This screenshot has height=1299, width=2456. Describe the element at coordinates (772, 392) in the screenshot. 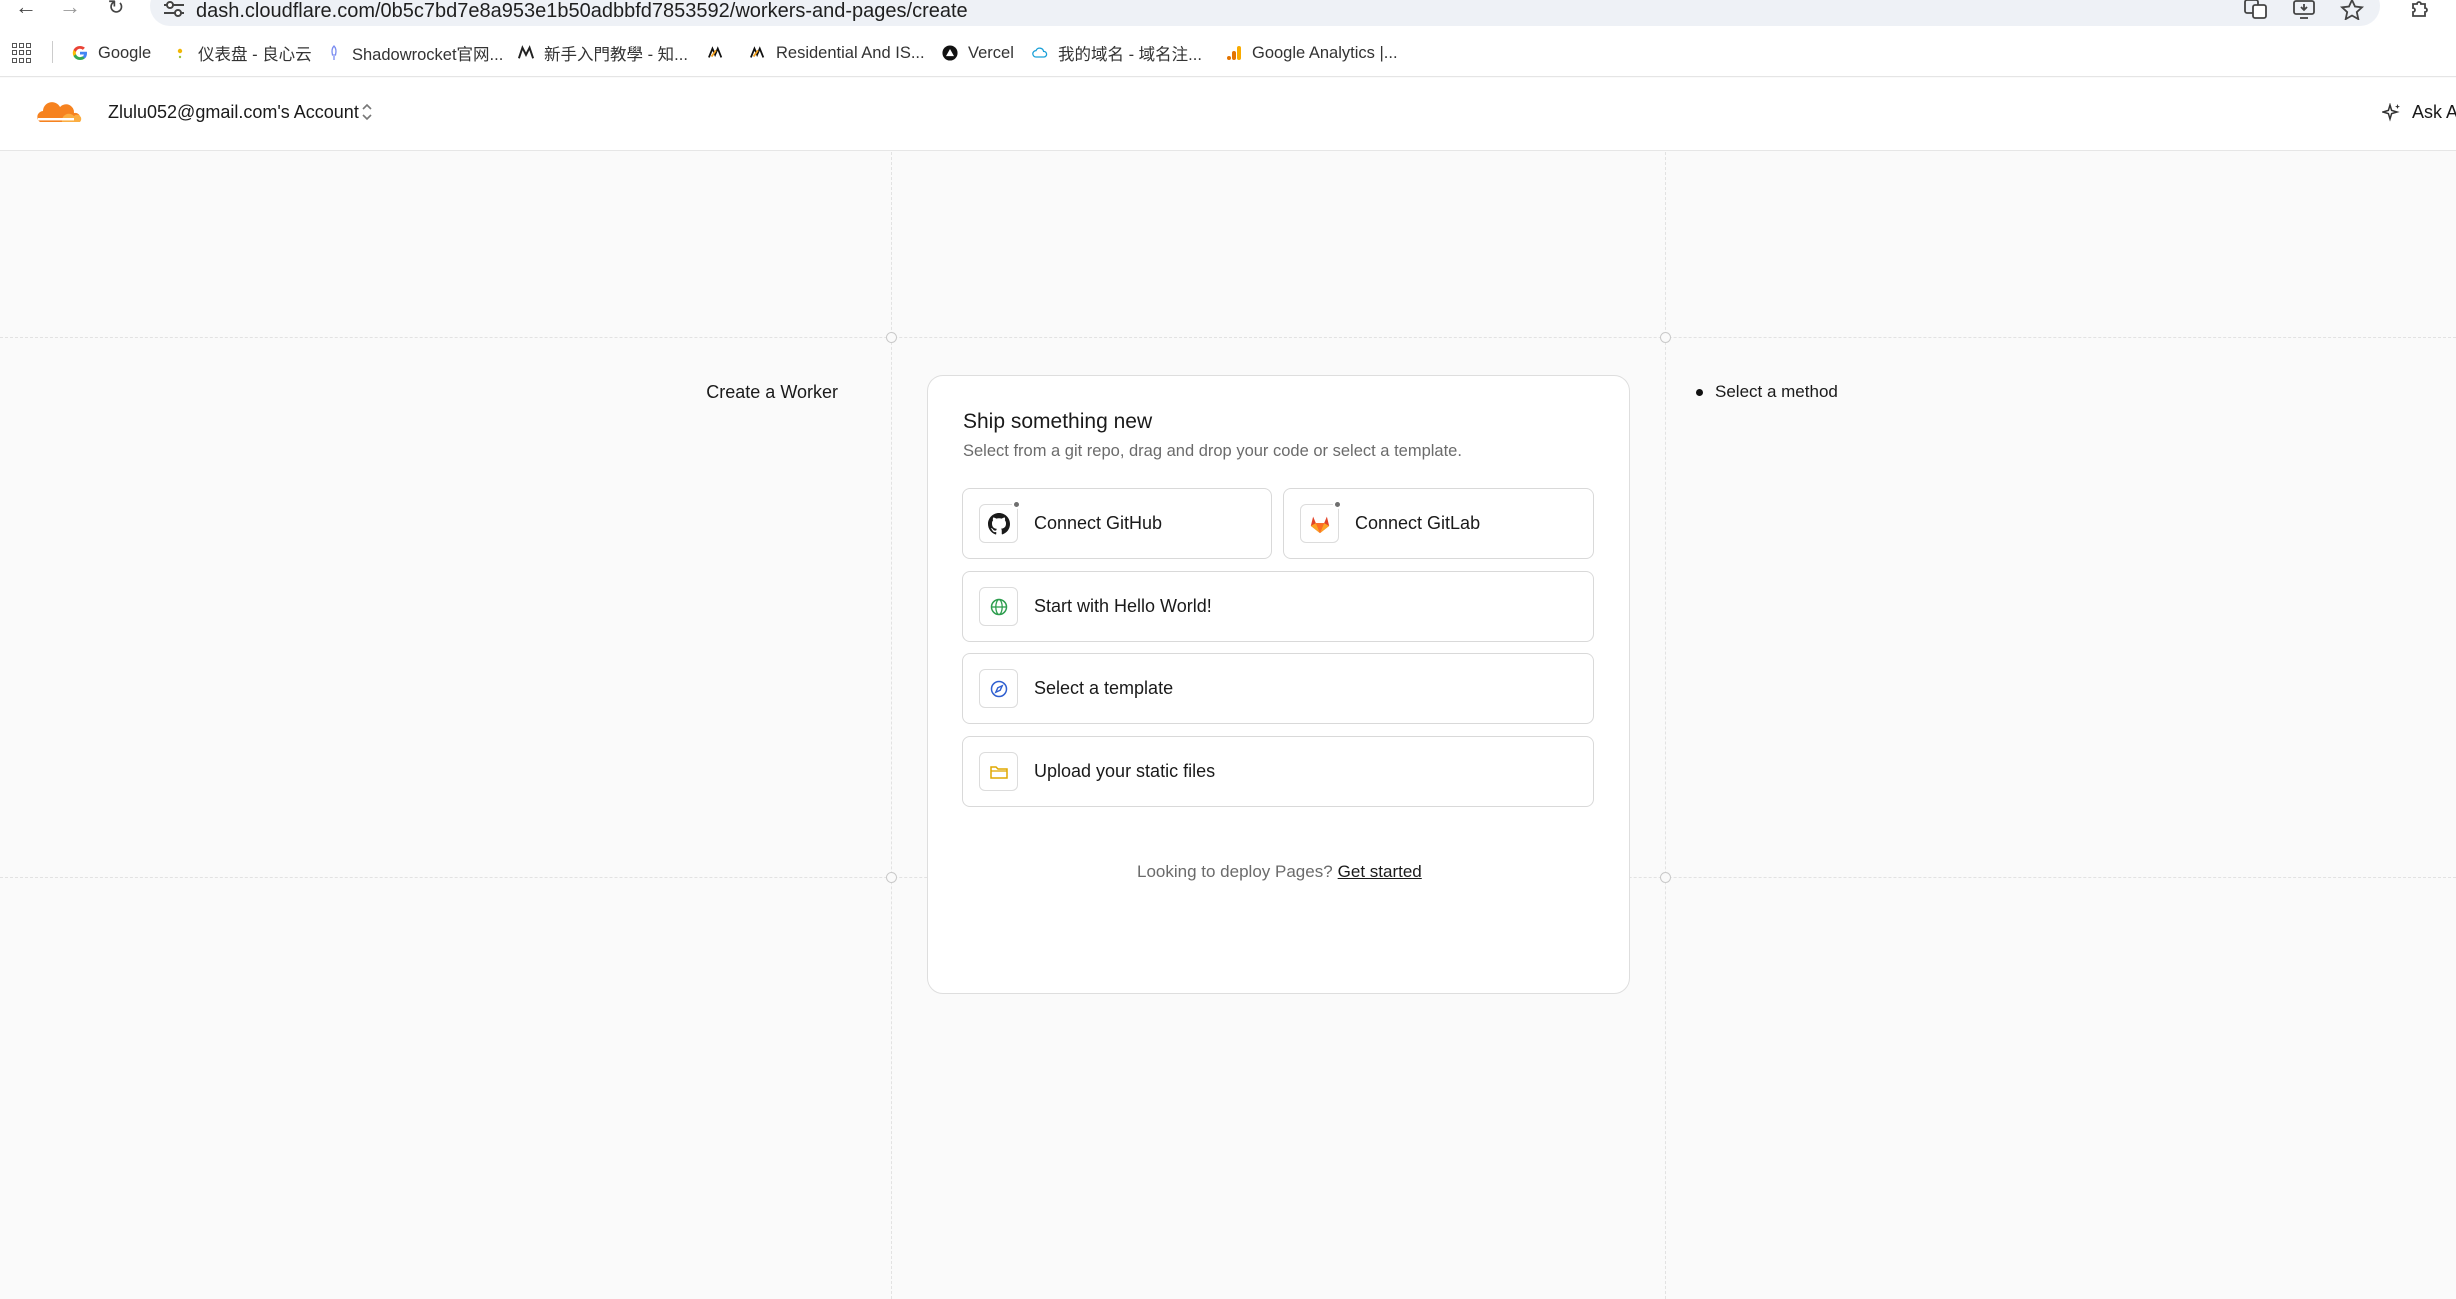

I see `page-title: Create a Worker` at that location.